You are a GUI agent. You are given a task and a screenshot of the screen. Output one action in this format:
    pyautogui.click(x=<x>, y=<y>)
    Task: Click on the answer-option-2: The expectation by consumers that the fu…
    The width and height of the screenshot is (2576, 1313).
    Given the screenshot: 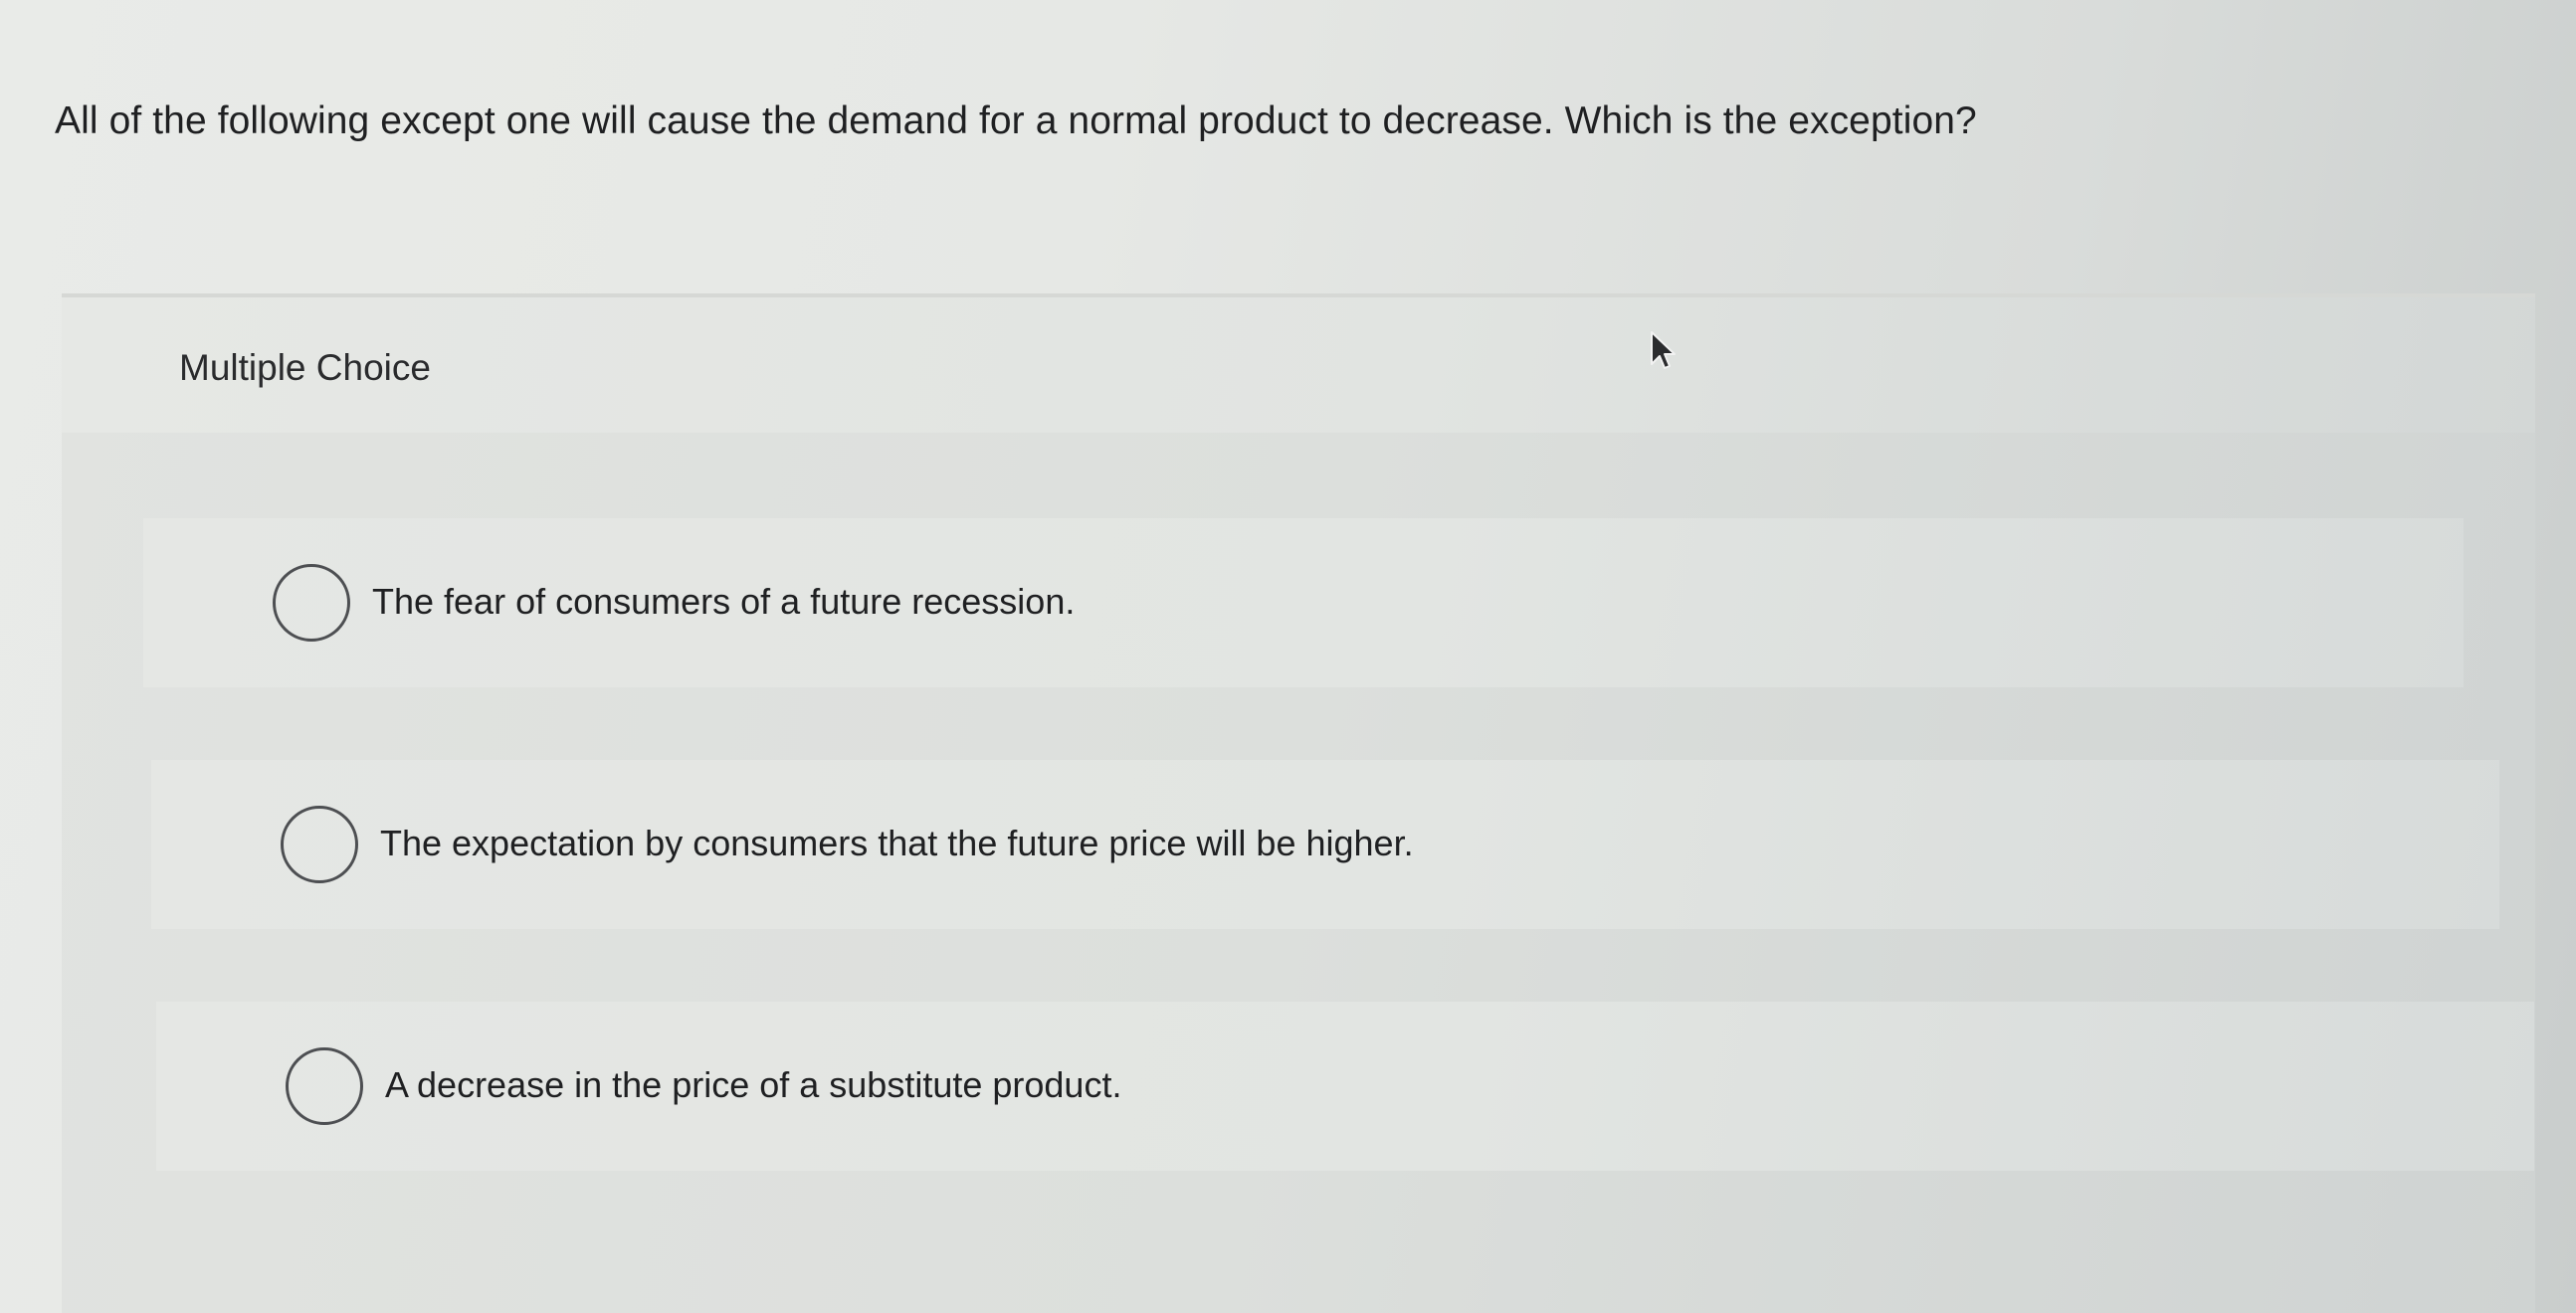 What is the action you would take?
    pyautogui.click(x=1325, y=844)
    